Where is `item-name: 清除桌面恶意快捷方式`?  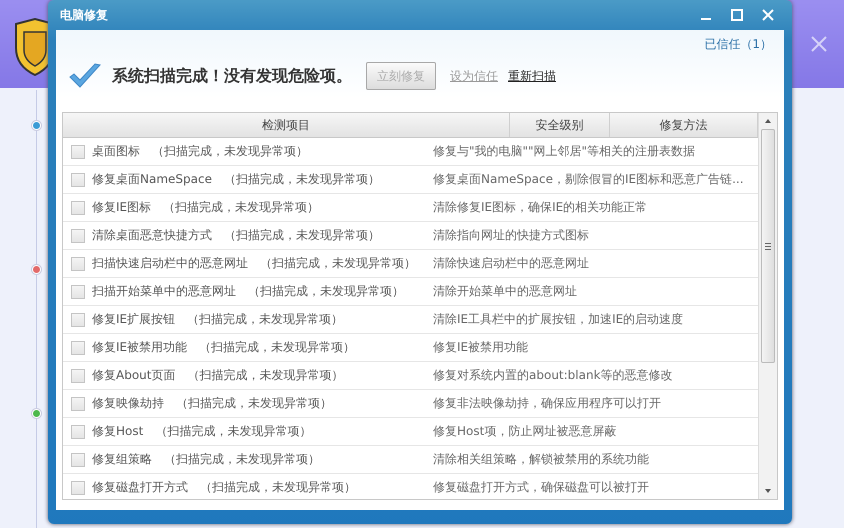
item-name: 清除桌面恶意快捷方式 is located at coordinates (152, 235).